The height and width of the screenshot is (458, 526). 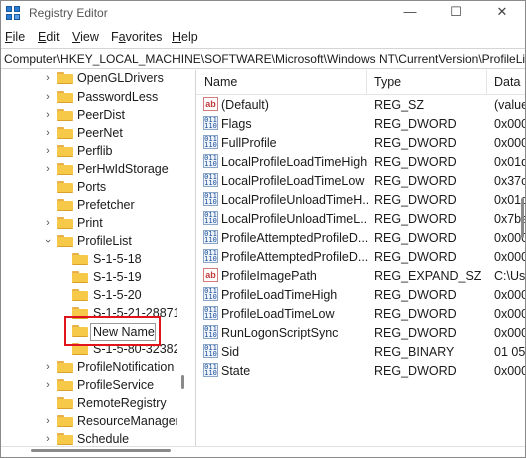 What do you see at coordinates (89, 224) in the screenshot?
I see `tree-item-print: › Print` at bounding box center [89, 224].